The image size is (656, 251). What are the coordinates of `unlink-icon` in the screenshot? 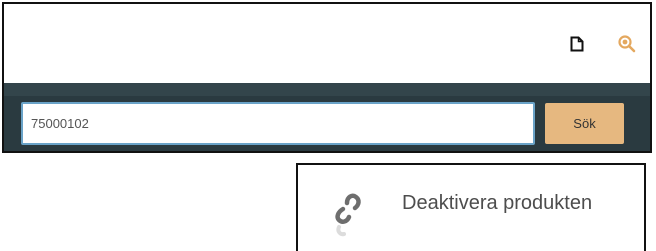 It's located at (348, 215).